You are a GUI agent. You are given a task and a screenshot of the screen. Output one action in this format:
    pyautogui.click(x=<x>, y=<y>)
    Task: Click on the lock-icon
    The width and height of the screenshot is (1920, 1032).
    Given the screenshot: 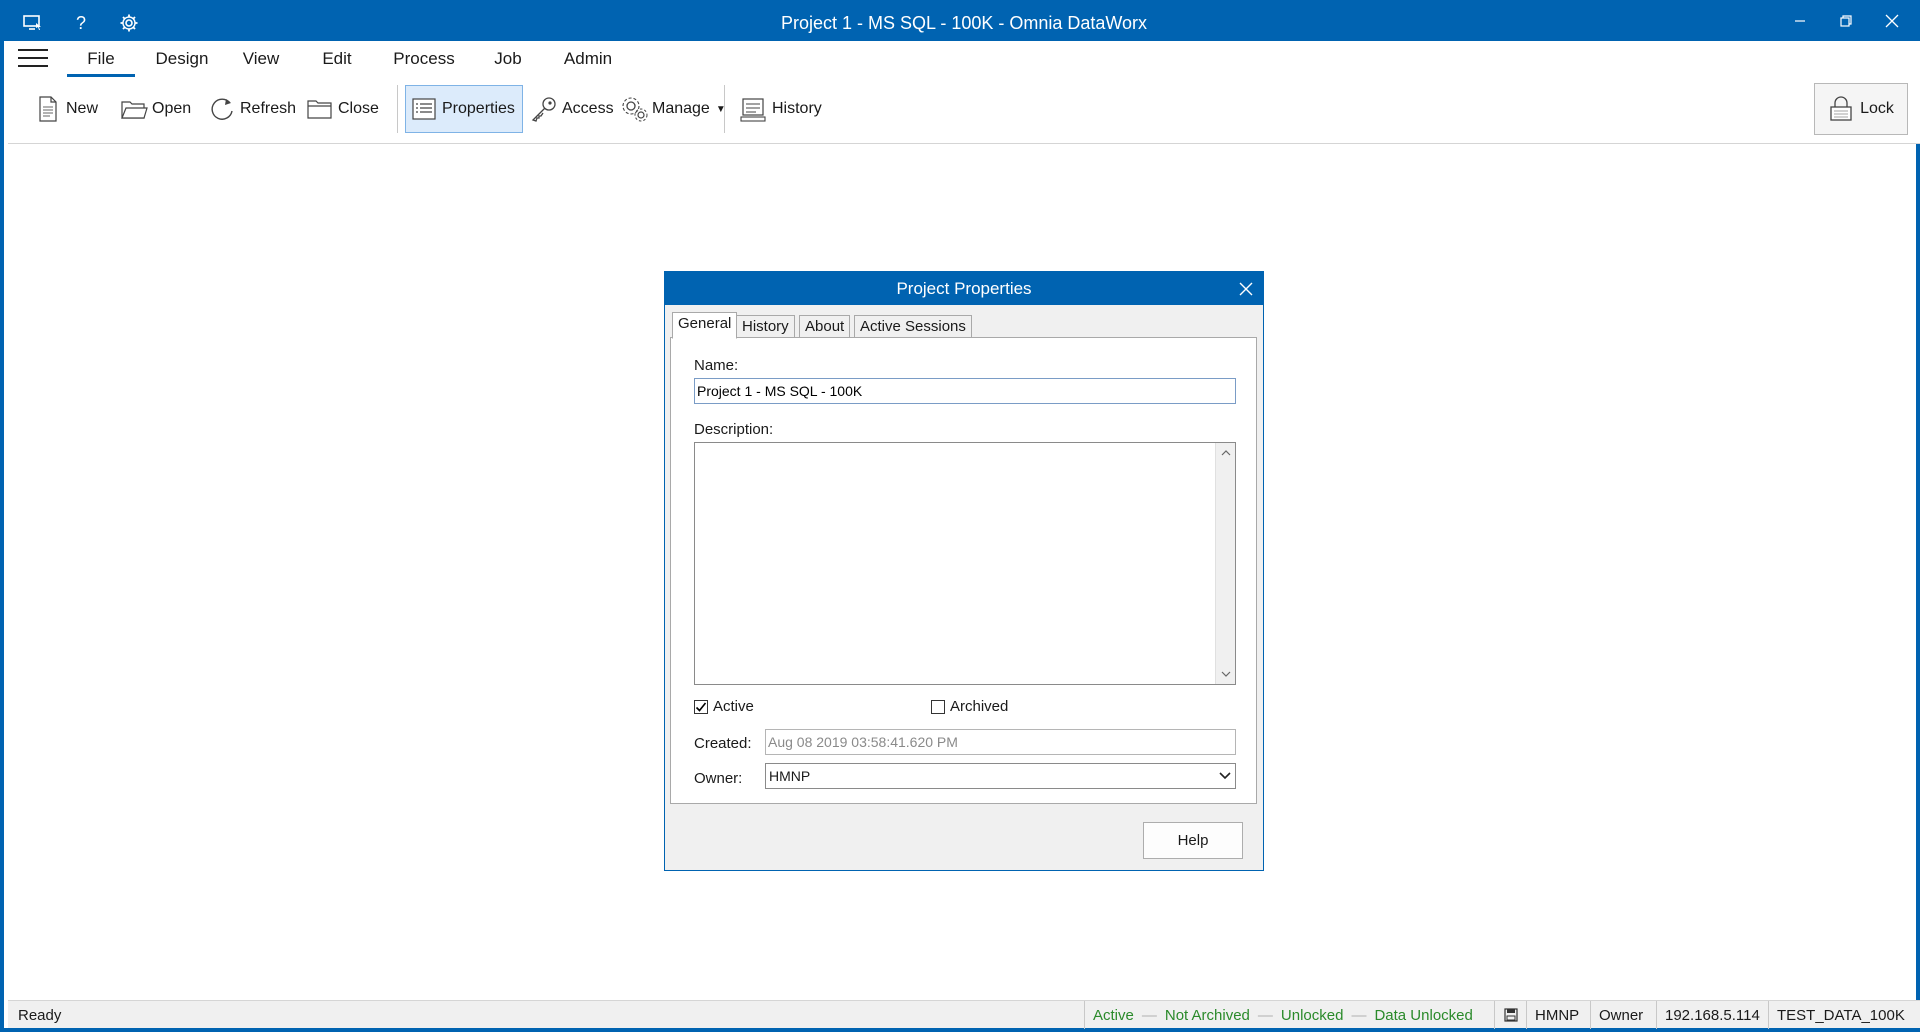 What is the action you would take?
    pyautogui.click(x=1841, y=109)
    